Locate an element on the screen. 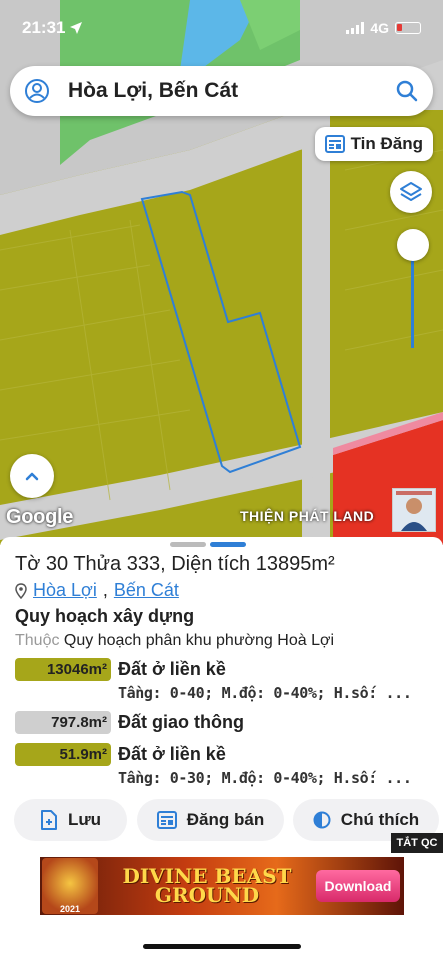 The width and height of the screenshot is (443, 959). ad-banner: 2021 DIVINE BEAST GROUND Download is located at coordinates (222, 886).